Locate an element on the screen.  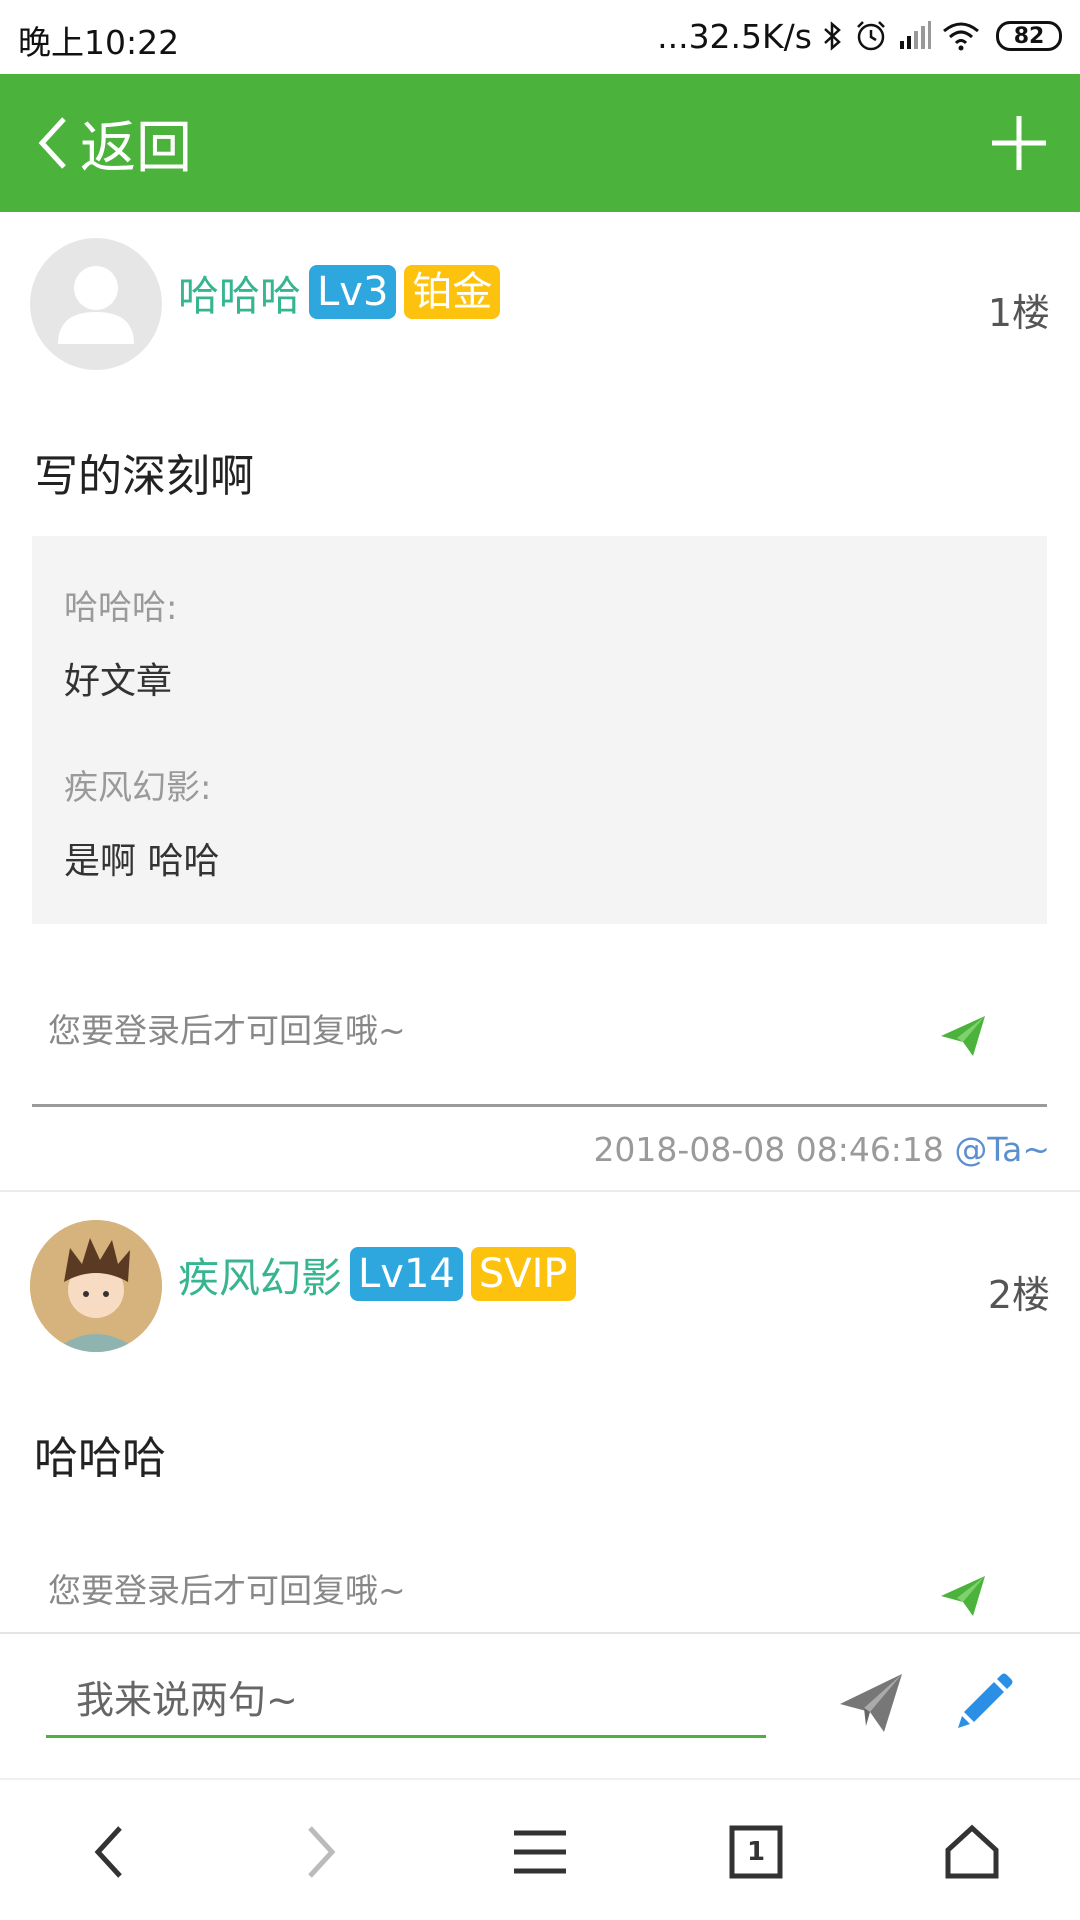
user-info: 疾风幻影 Lv14 SVIP is located at coordinates (377, 1274).